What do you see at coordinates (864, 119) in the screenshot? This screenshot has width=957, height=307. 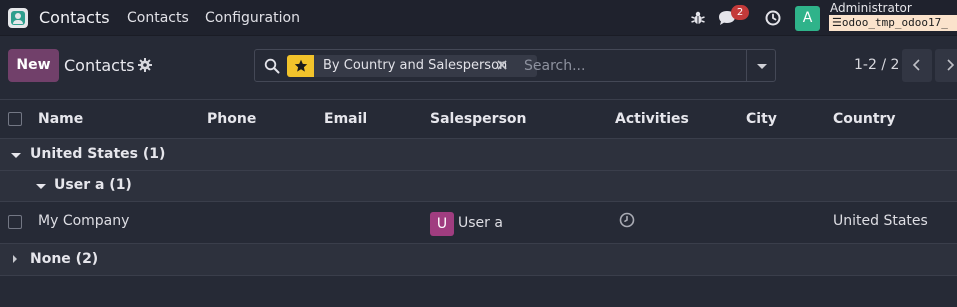 I see `column-country: Country` at bounding box center [864, 119].